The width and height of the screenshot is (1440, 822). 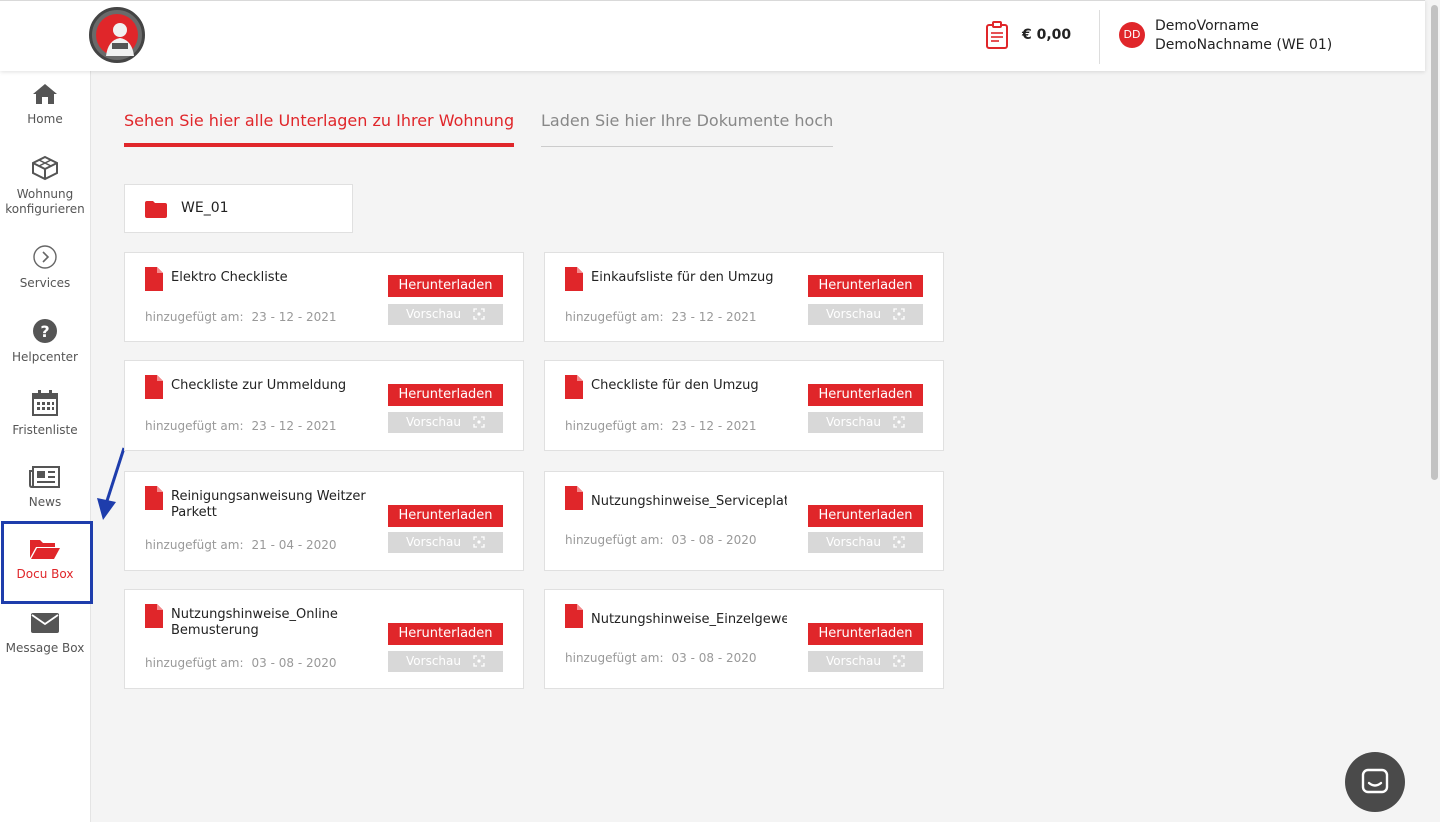 I want to click on clipboard-cart-icon, so click(x=997, y=35).